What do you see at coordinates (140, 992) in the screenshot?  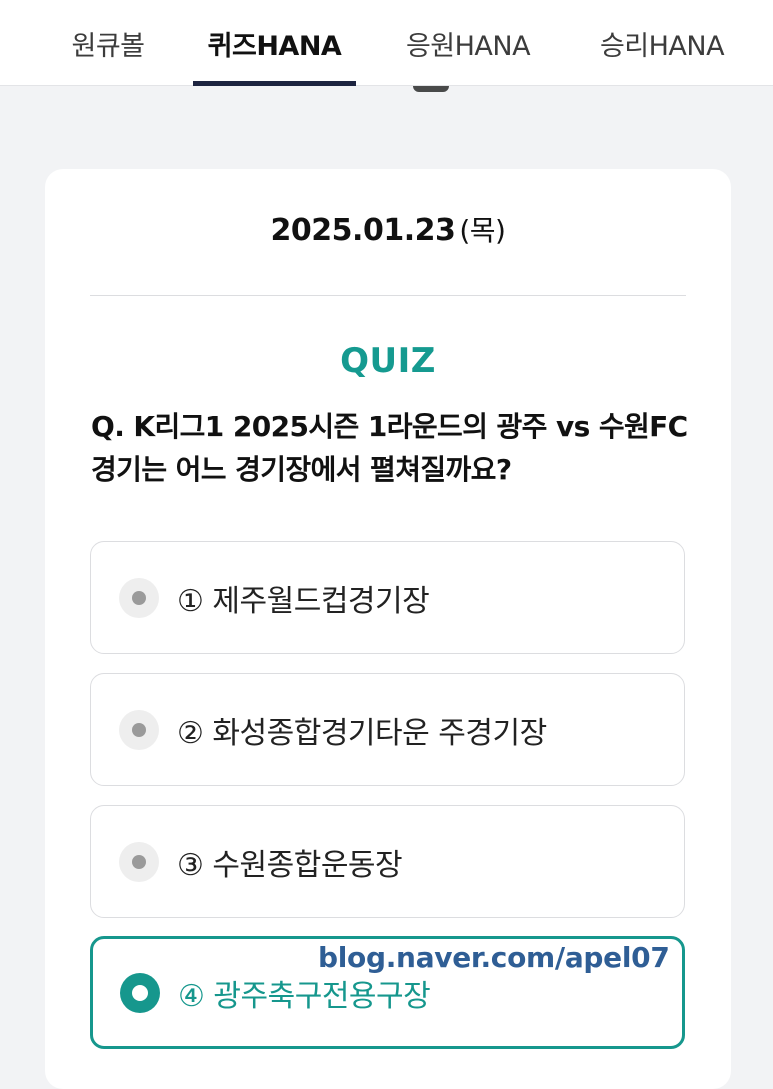 I see `radio-selected-icon` at bounding box center [140, 992].